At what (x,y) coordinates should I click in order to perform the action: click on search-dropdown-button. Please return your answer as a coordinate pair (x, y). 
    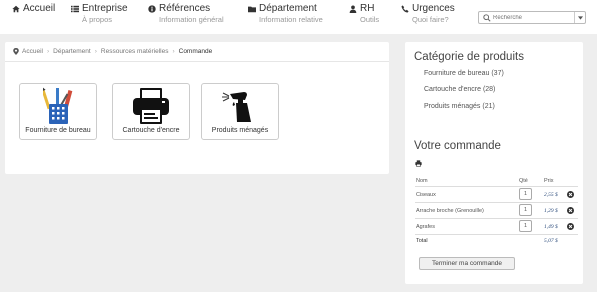
    Looking at the image, I should click on (579, 17).